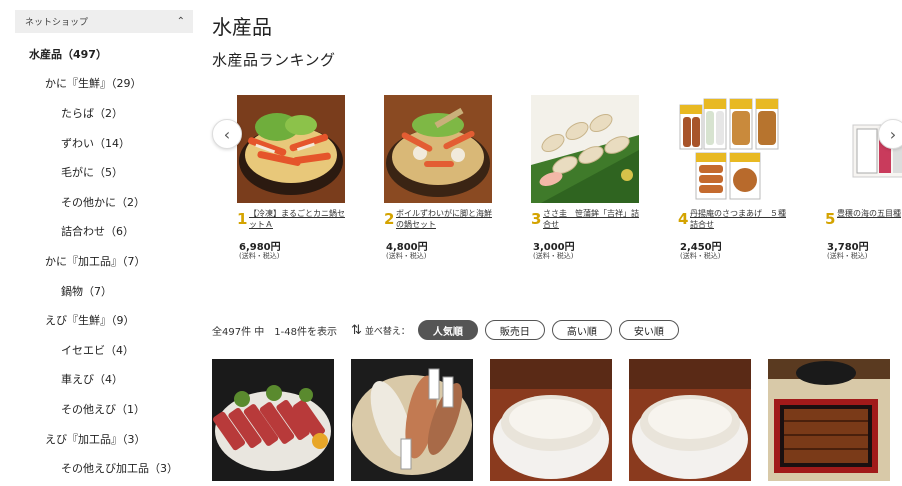 This screenshot has width=902, height=486. Describe the element at coordinates (299, 219) in the screenshot. I see `product-name-link: 【冷凍】まるごとカニ鍋セットＡ` at that location.